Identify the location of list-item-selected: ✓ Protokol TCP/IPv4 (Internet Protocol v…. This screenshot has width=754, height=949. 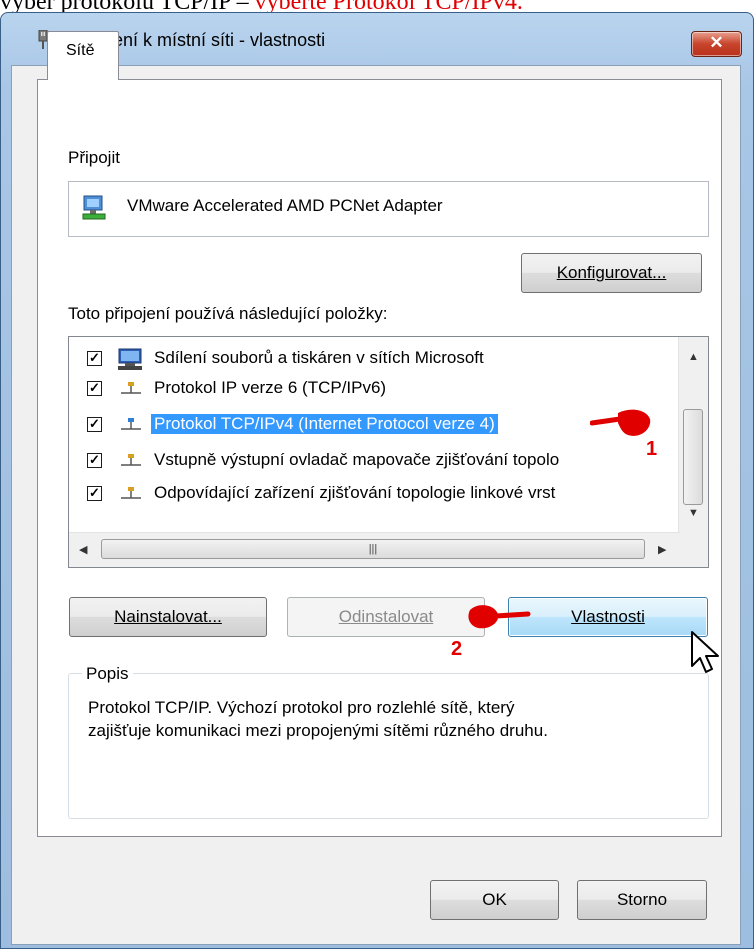
(369, 426).